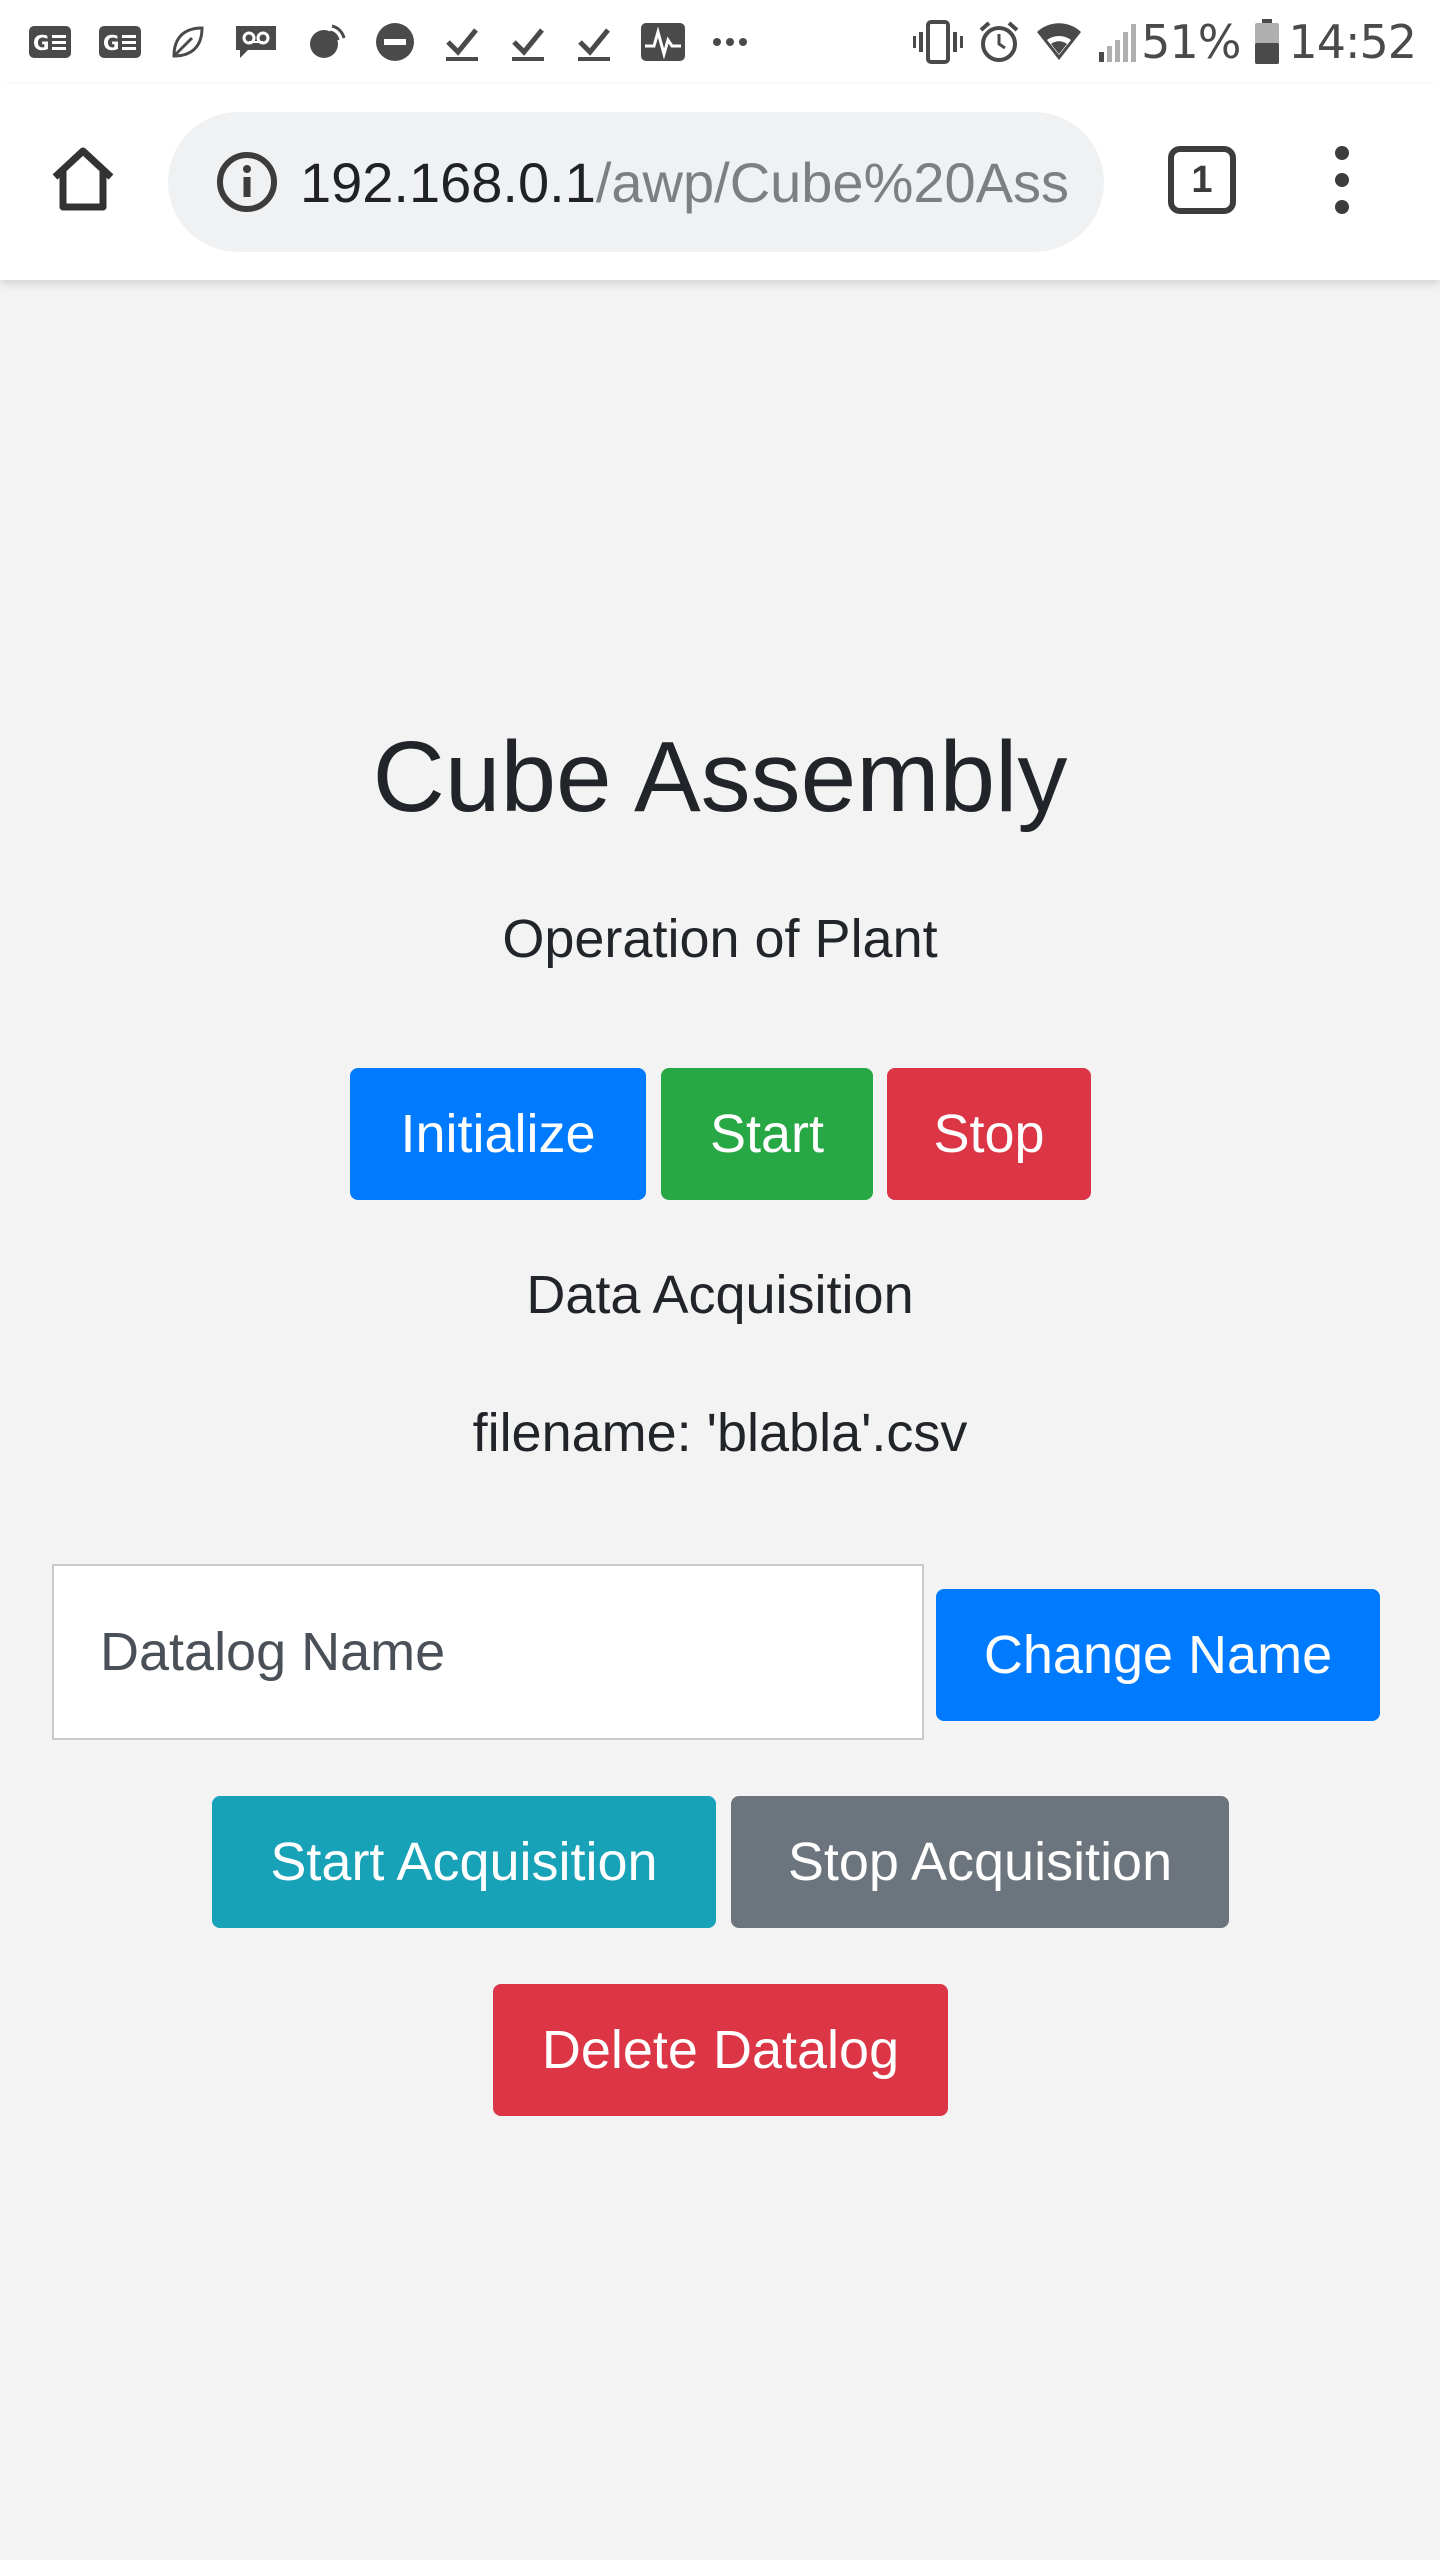 The image size is (1440, 2560). Describe the element at coordinates (395, 42) in the screenshot. I see `do-not-disturb-icon` at that location.